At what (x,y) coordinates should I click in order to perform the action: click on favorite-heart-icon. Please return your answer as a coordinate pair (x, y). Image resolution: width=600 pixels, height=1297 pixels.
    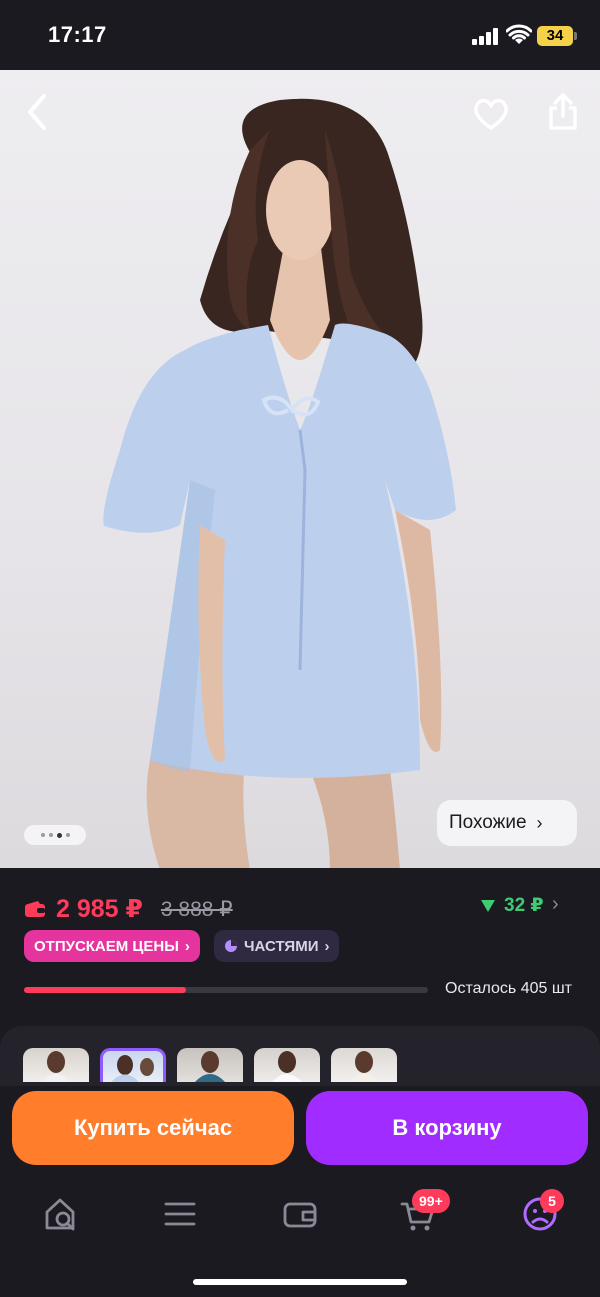
    Looking at the image, I should click on (491, 114).